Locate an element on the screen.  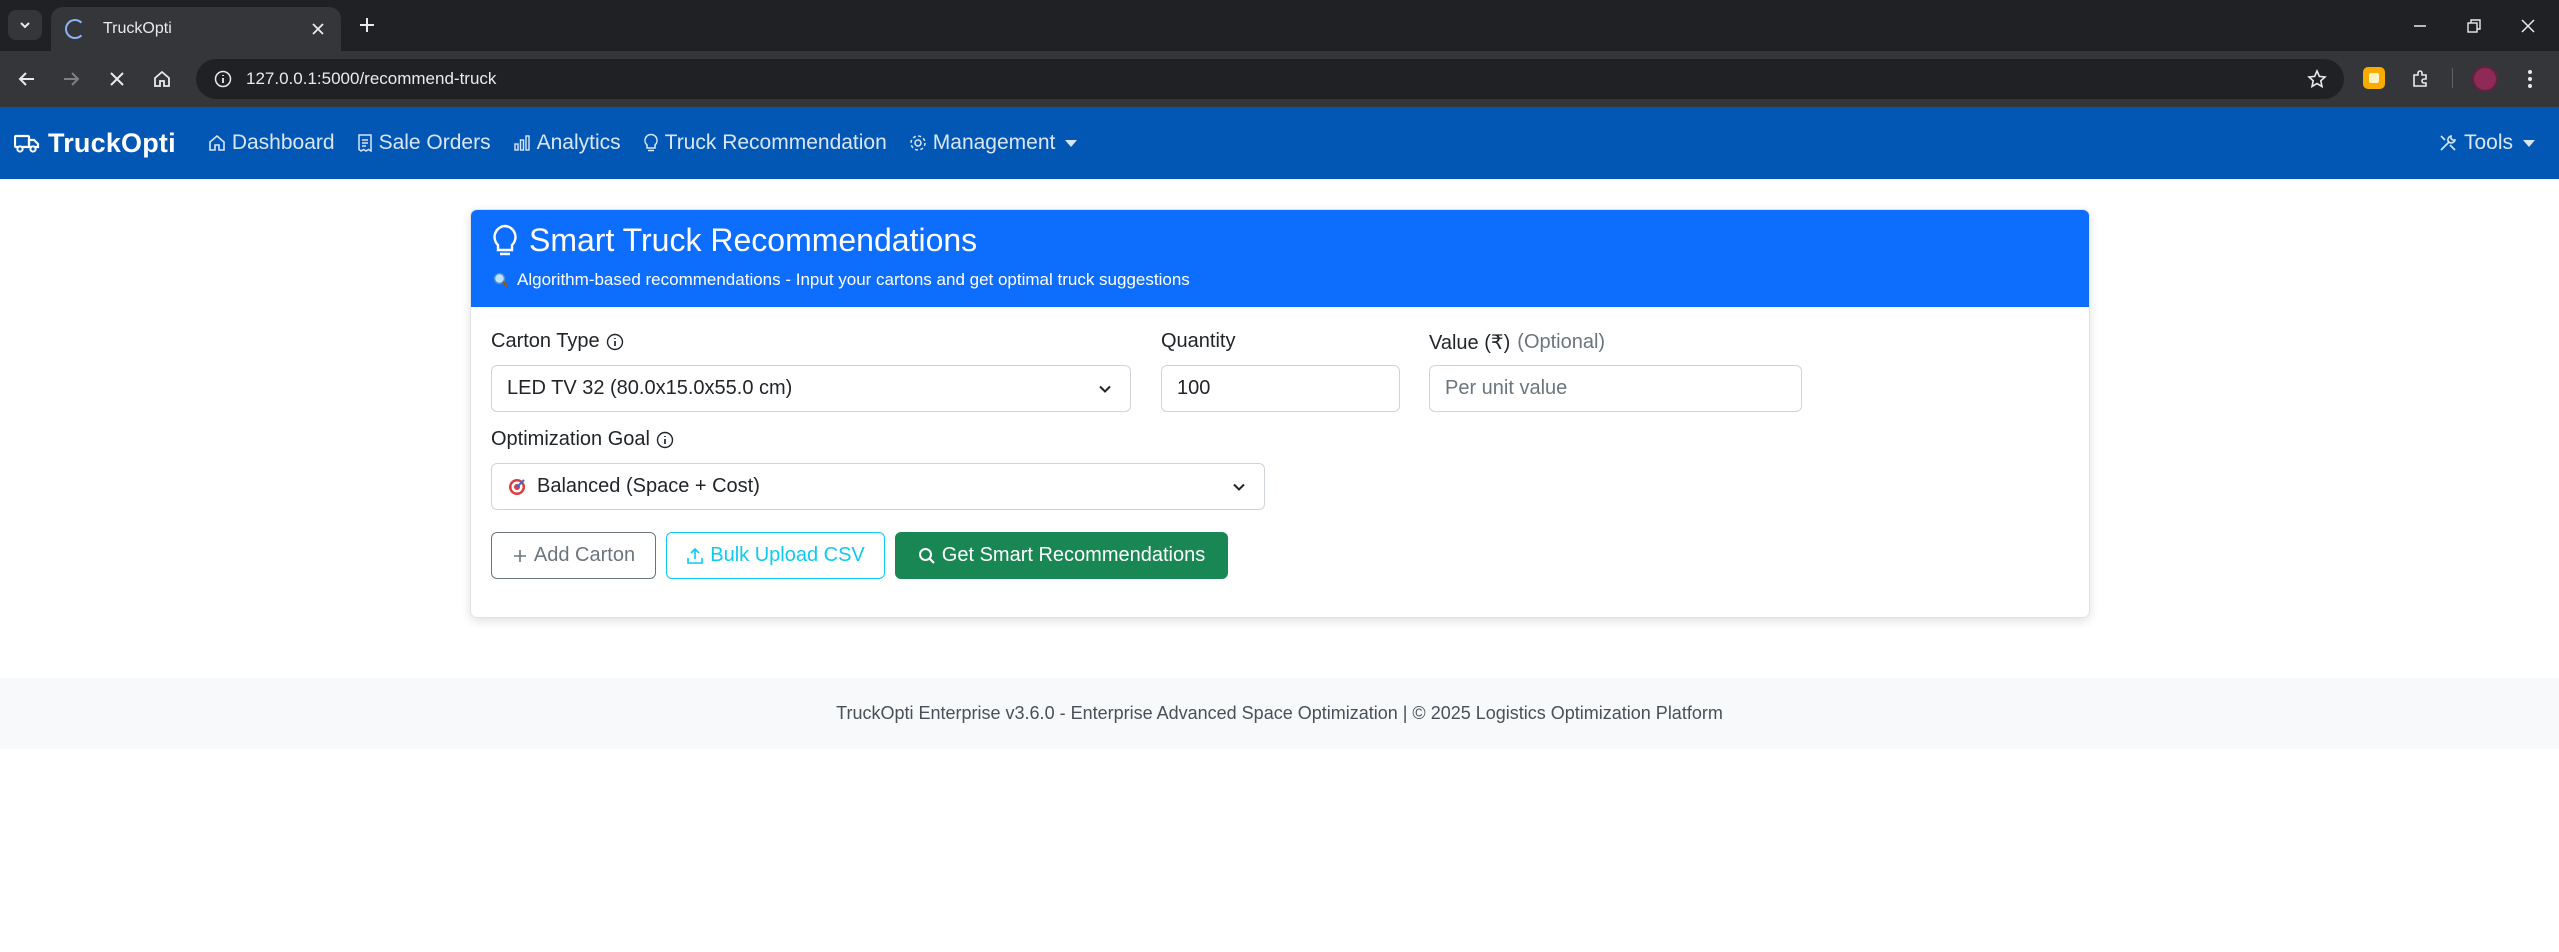
tab-search-button is located at coordinates (25, 25).